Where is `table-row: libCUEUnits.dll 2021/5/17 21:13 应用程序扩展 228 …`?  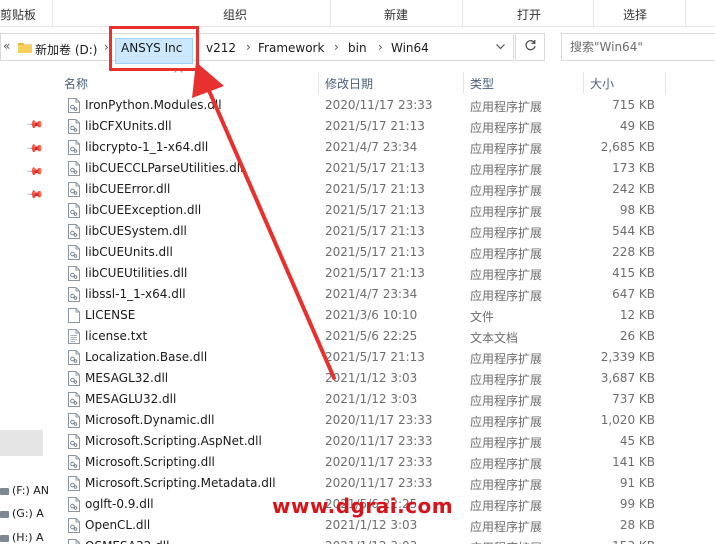
table-row: libCUEUnits.dll 2021/5/17 21:13 应用程序扩展 228 … is located at coordinates (381, 252).